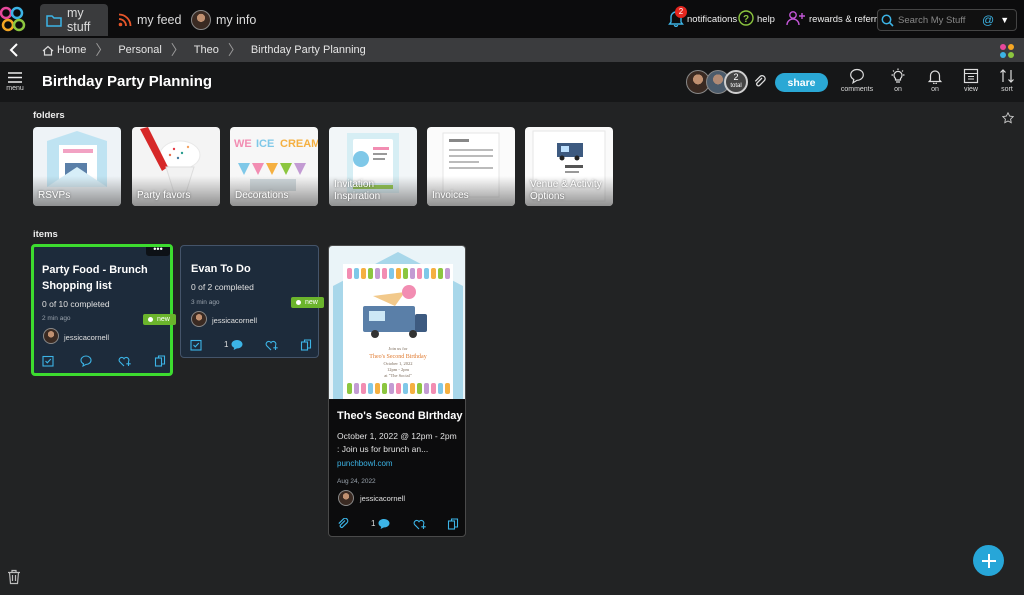 This screenshot has width=1024, height=595. What do you see at coordinates (235, 320) in the screenshot?
I see `item-user: jessicacornell` at bounding box center [235, 320].